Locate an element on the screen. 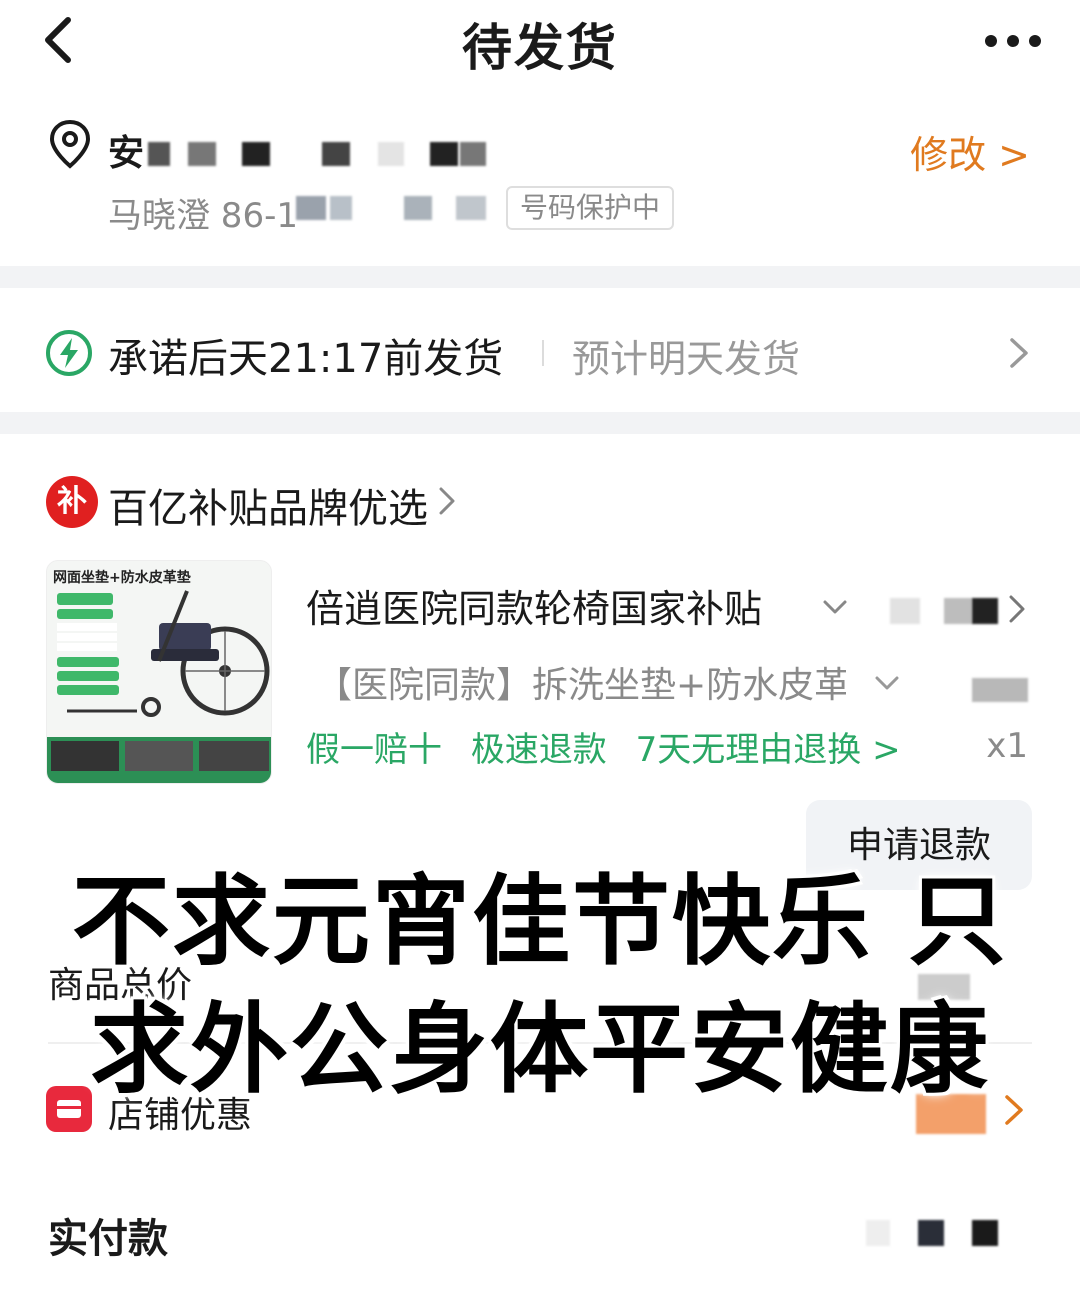 This screenshot has width=1080, height=1306. shipping-promise-text: 承诺后天21:17前发货 is located at coordinates (306, 359).